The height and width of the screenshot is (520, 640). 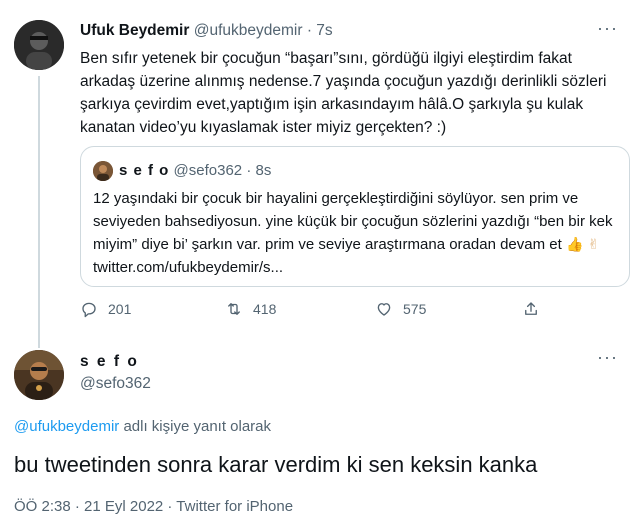 I want to click on tweet-header: Ufuk Beydemir @ufukbeydemir · 7s, so click(x=206, y=31).